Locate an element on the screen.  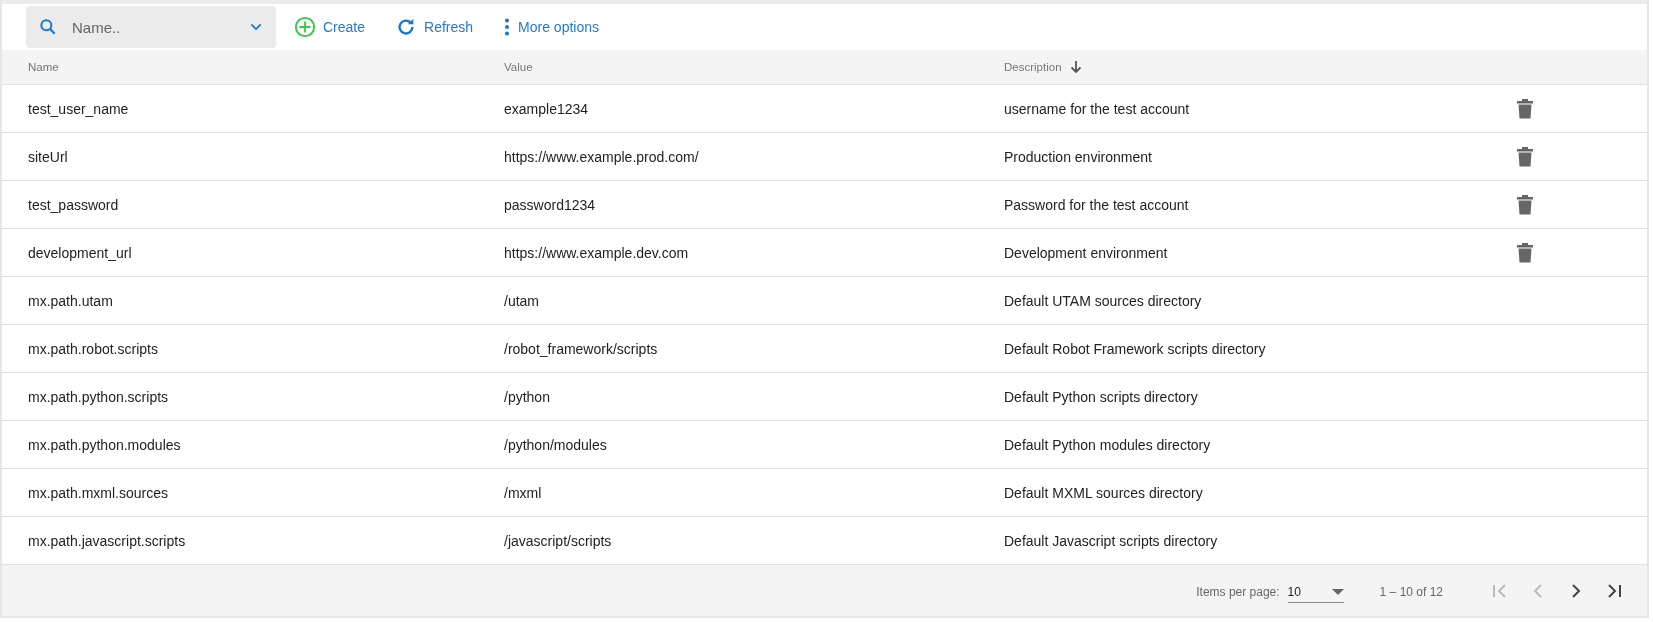
table-cell: https://www.example.prod.com/ is located at coordinates (601, 156).